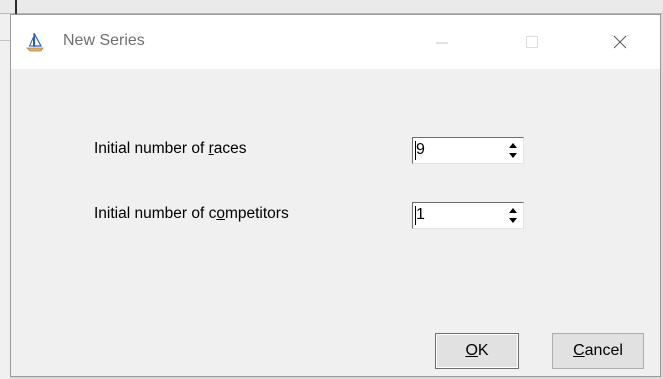  I want to click on ok-button: OK, so click(477, 351).